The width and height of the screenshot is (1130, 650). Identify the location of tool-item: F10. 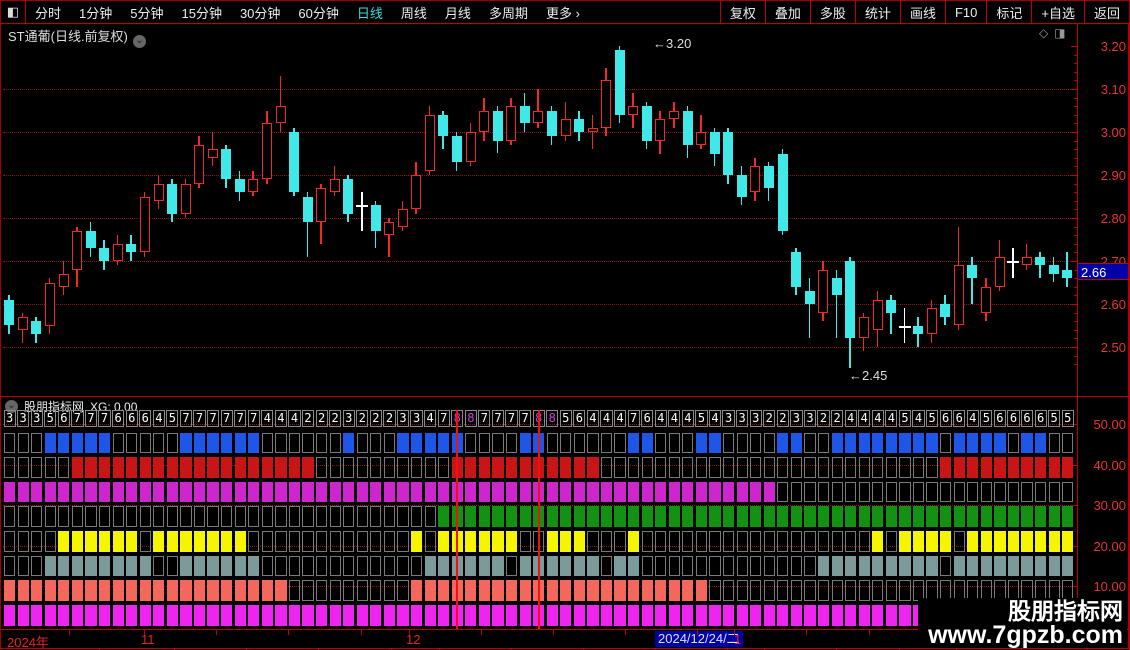
(965, 12).